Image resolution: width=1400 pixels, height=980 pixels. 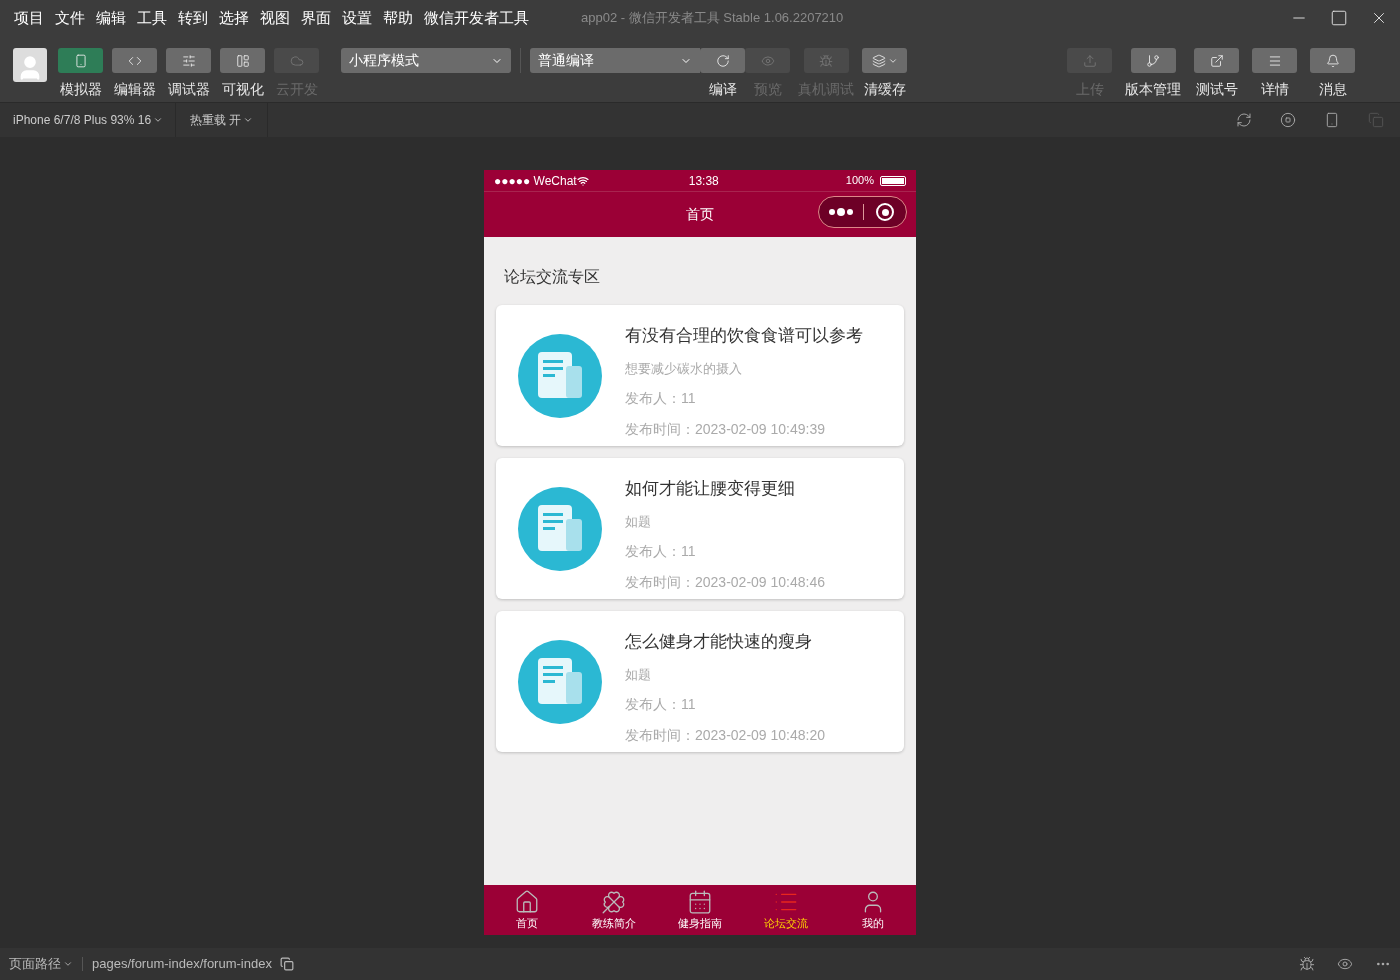 I want to click on toolbar-label: 编辑器, so click(x=134, y=89).